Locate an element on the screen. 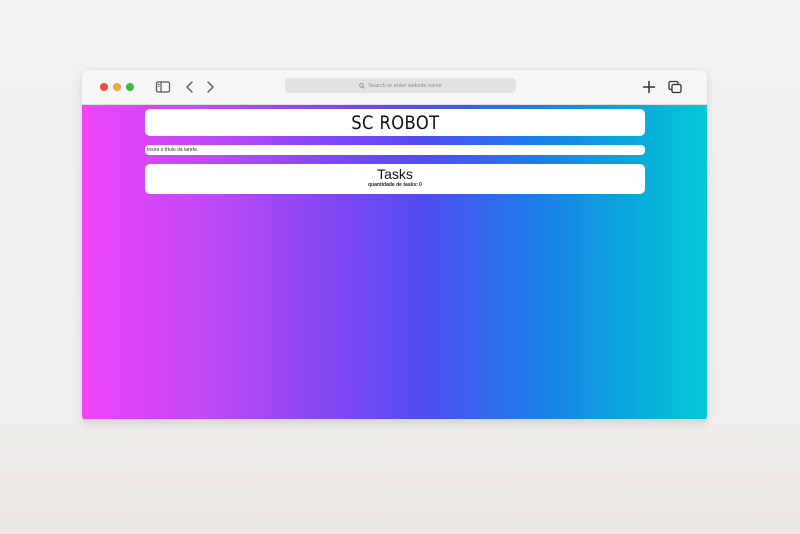  close-window-button is located at coordinates (104, 87).